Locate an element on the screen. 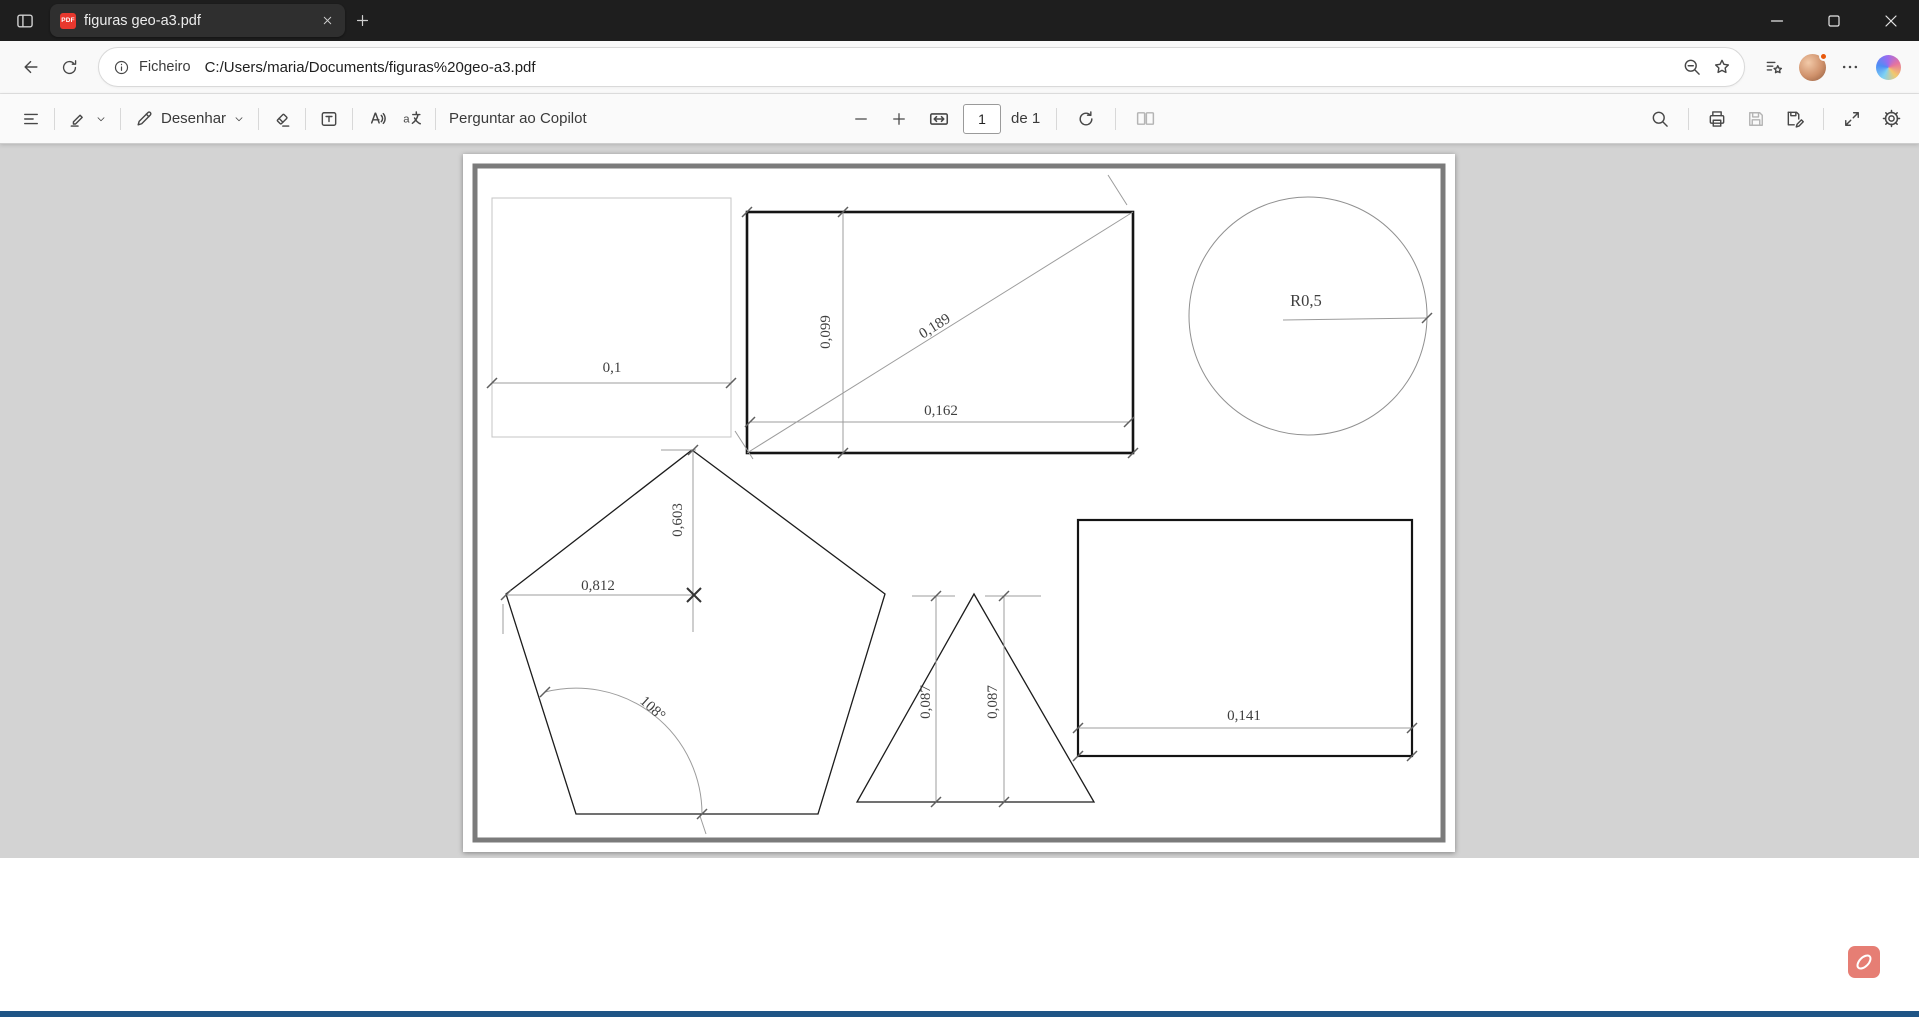 This screenshot has width=1919, height=1017. ask-copilot-button: Perguntar ao Copilot is located at coordinates (518, 119).